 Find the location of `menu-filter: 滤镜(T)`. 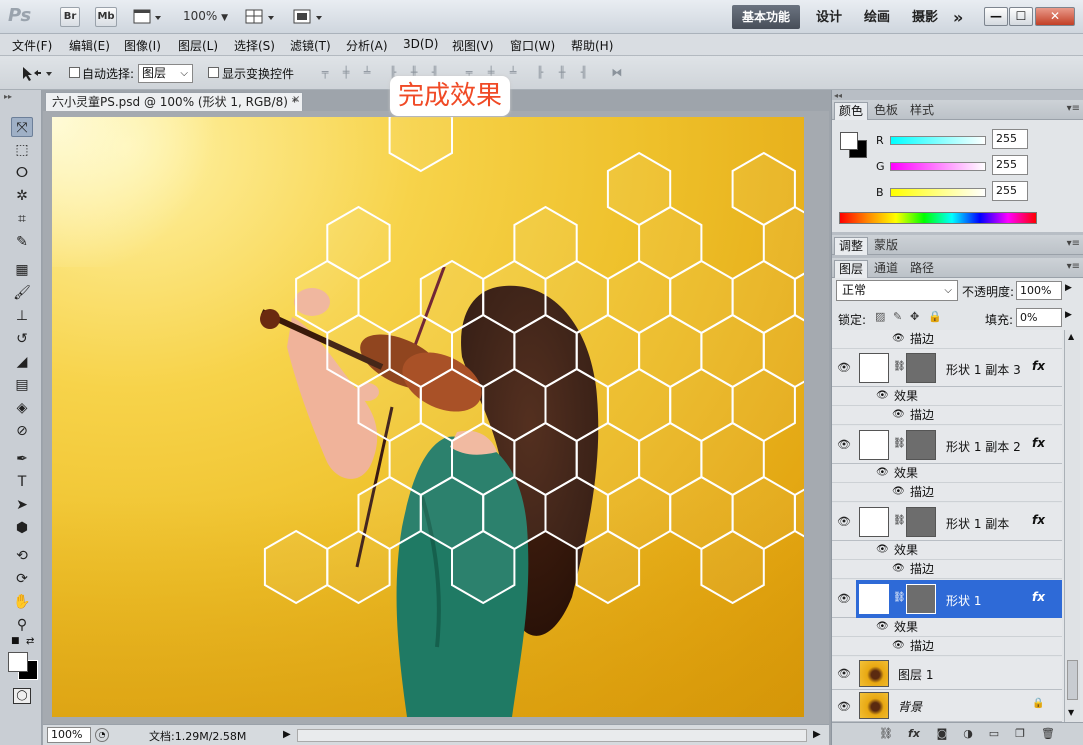

menu-filter: 滤镜(T) is located at coordinates (310, 45).